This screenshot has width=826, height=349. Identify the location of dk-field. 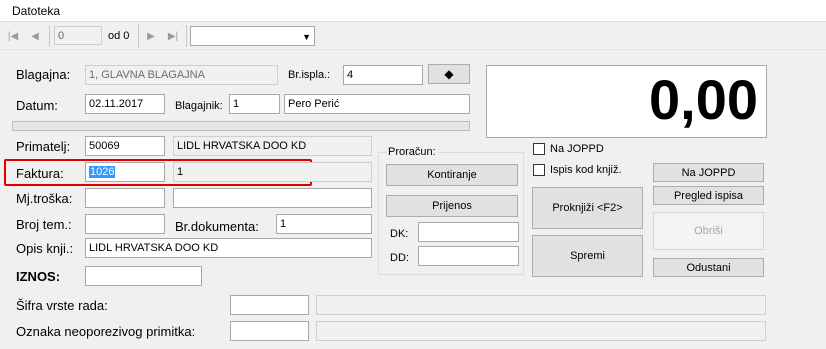
(468, 232).